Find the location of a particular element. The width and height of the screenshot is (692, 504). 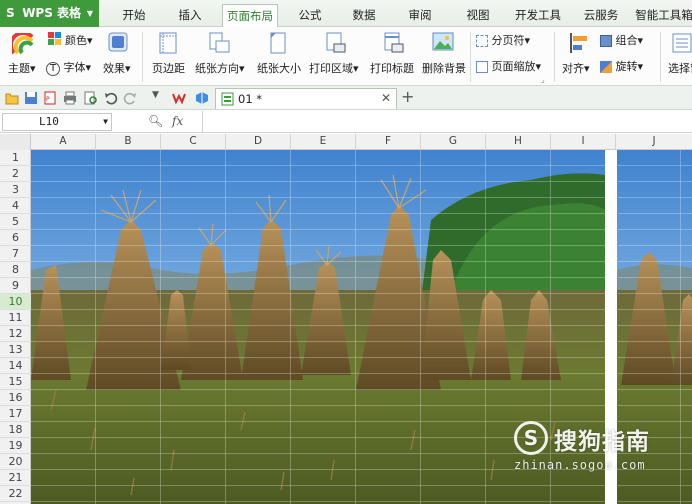

row-header-item: 14 is located at coordinates (15, 366).